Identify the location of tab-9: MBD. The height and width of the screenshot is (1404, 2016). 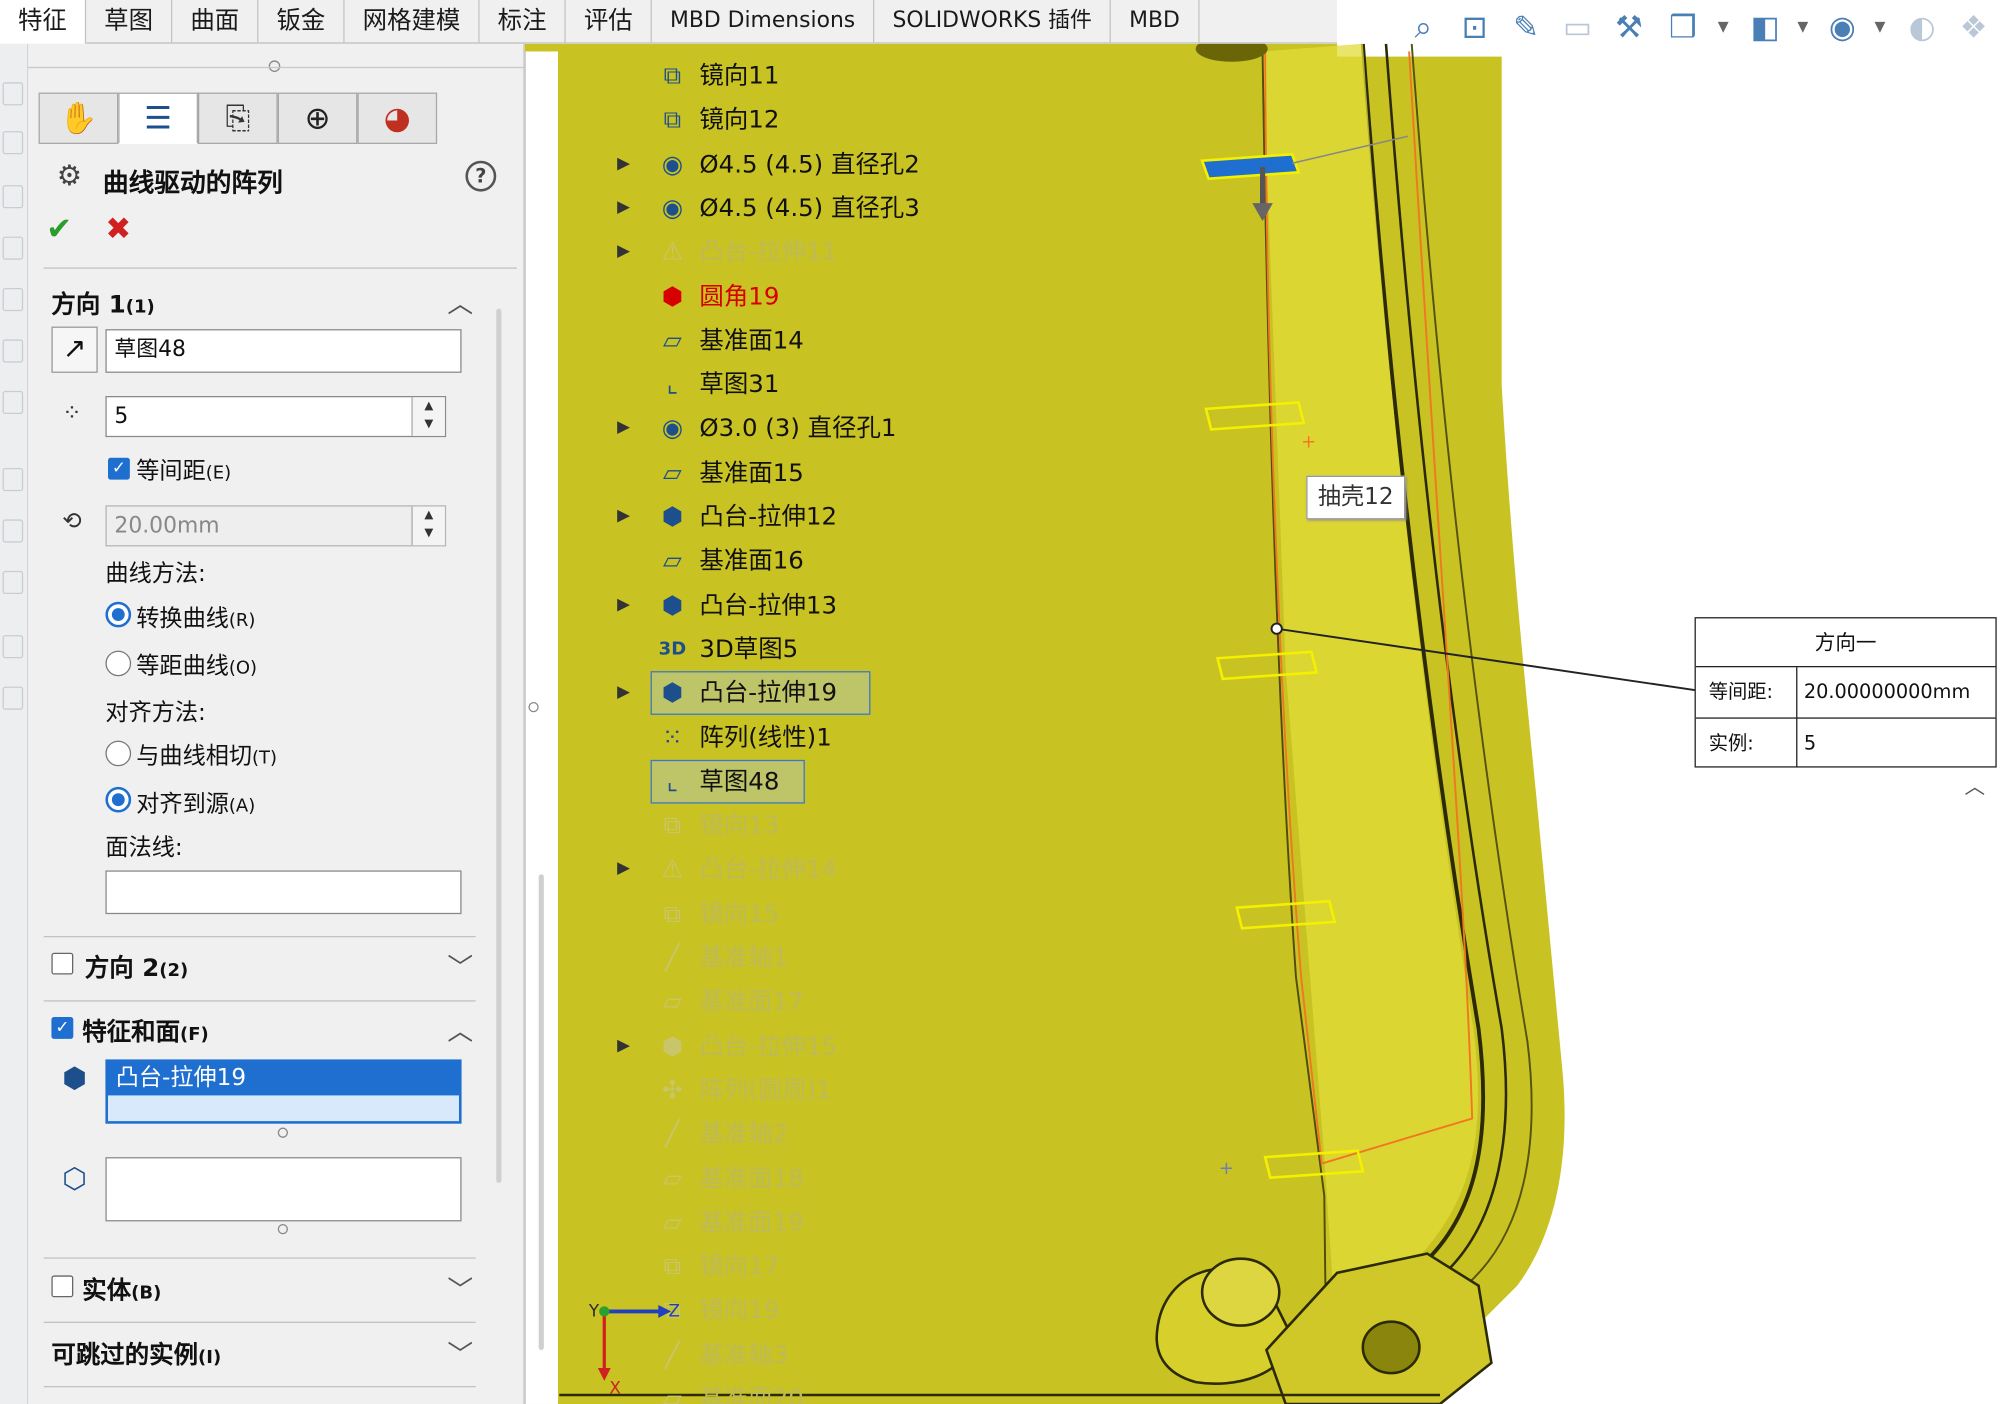
(1155, 22).